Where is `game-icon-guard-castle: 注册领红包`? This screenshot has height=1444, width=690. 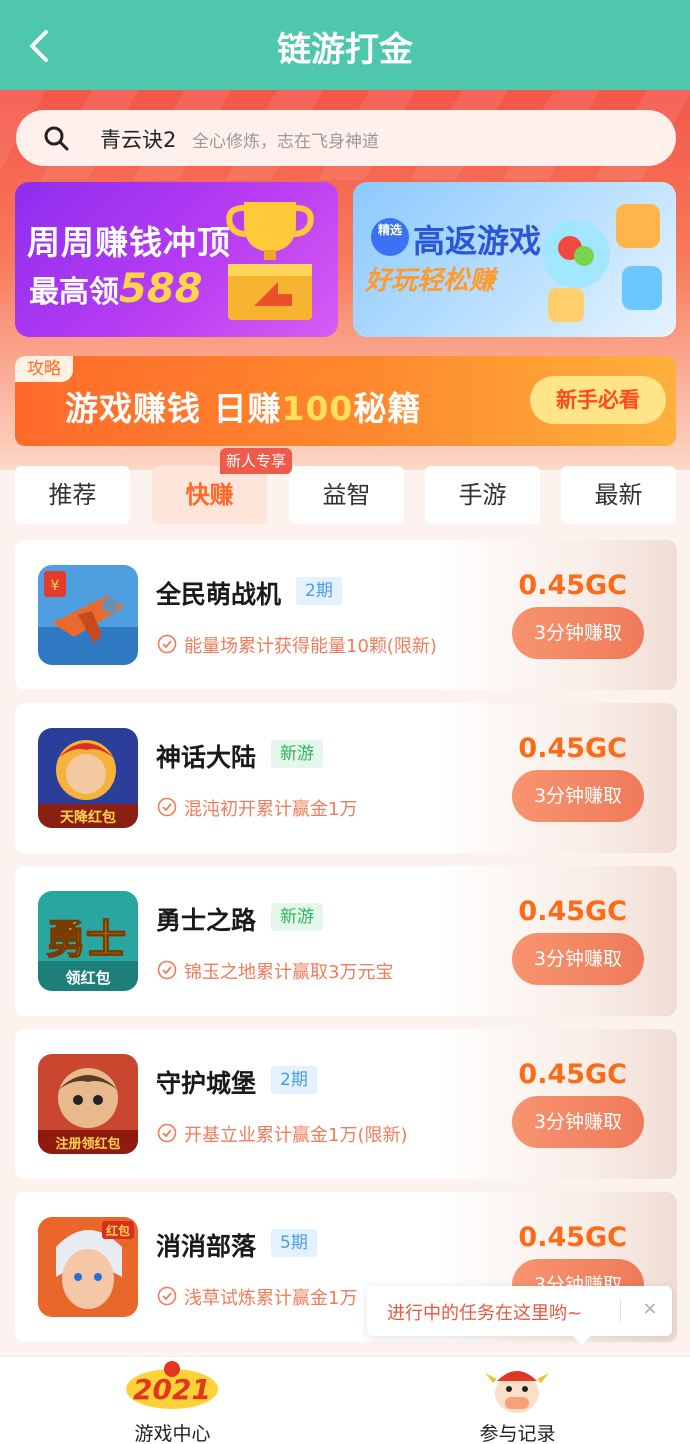
game-icon-guard-castle: 注册领红包 is located at coordinates (88, 1104).